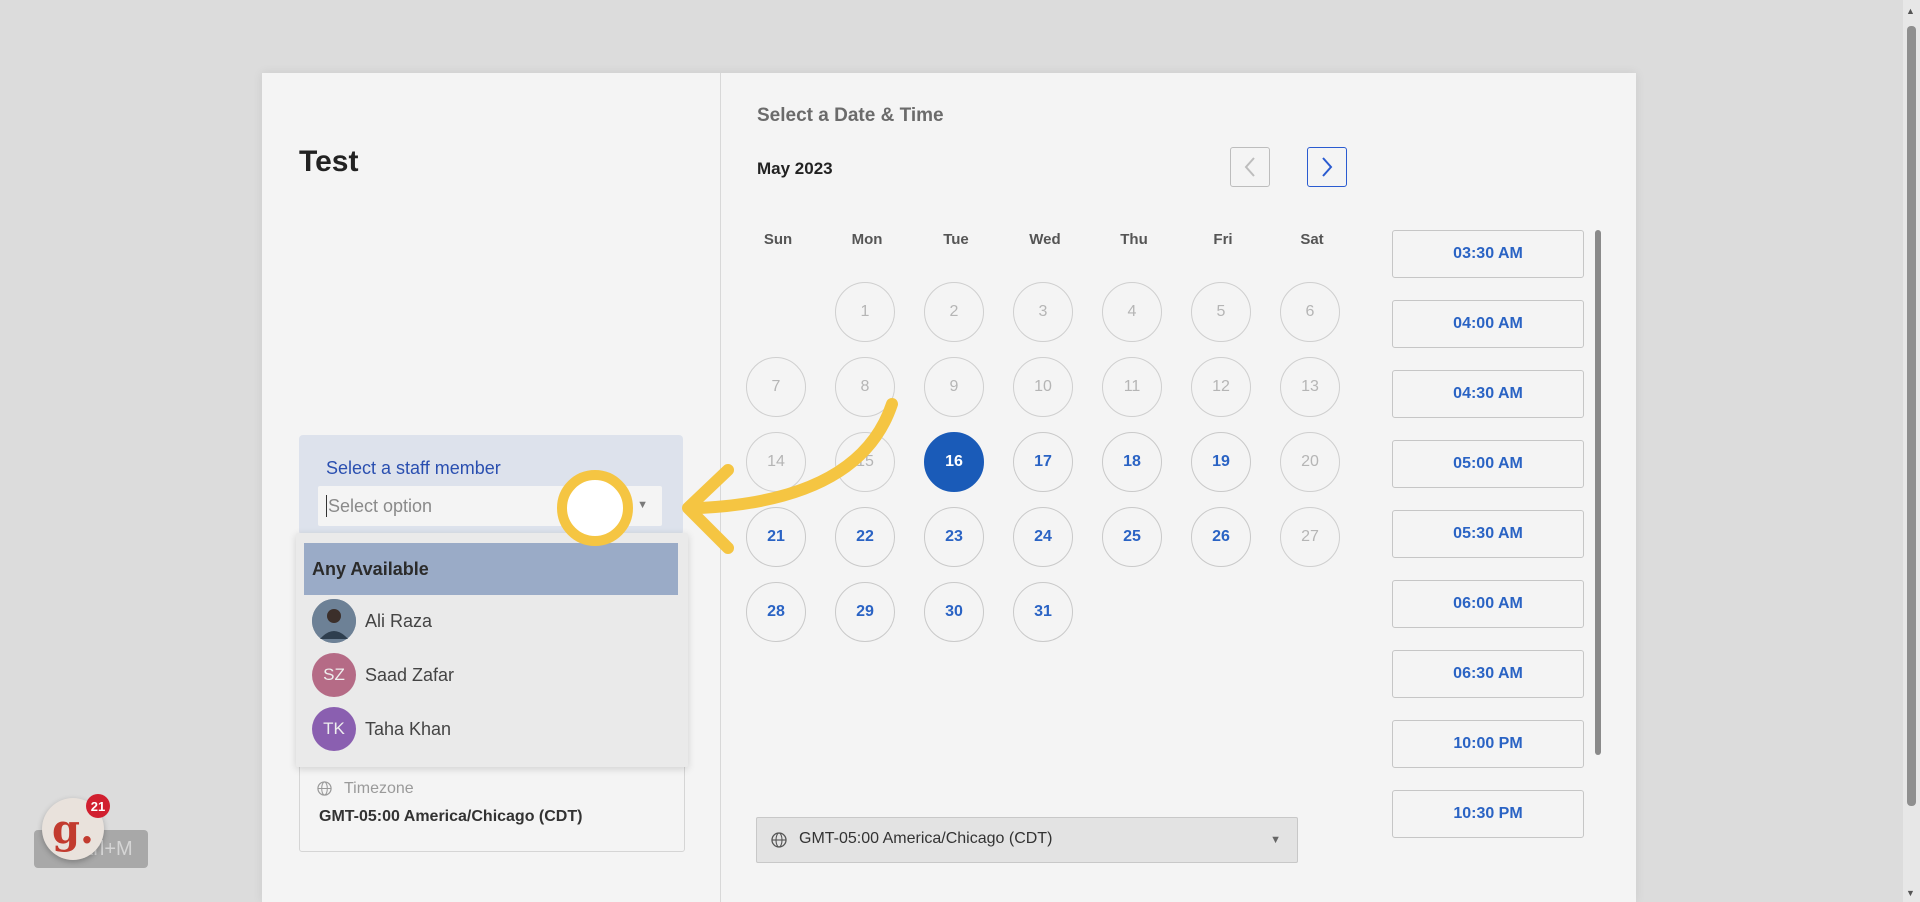 The width and height of the screenshot is (1920, 902). What do you see at coordinates (954, 537) in the screenshot?
I see `calendar-day-23: 23` at bounding box center [954, 537].